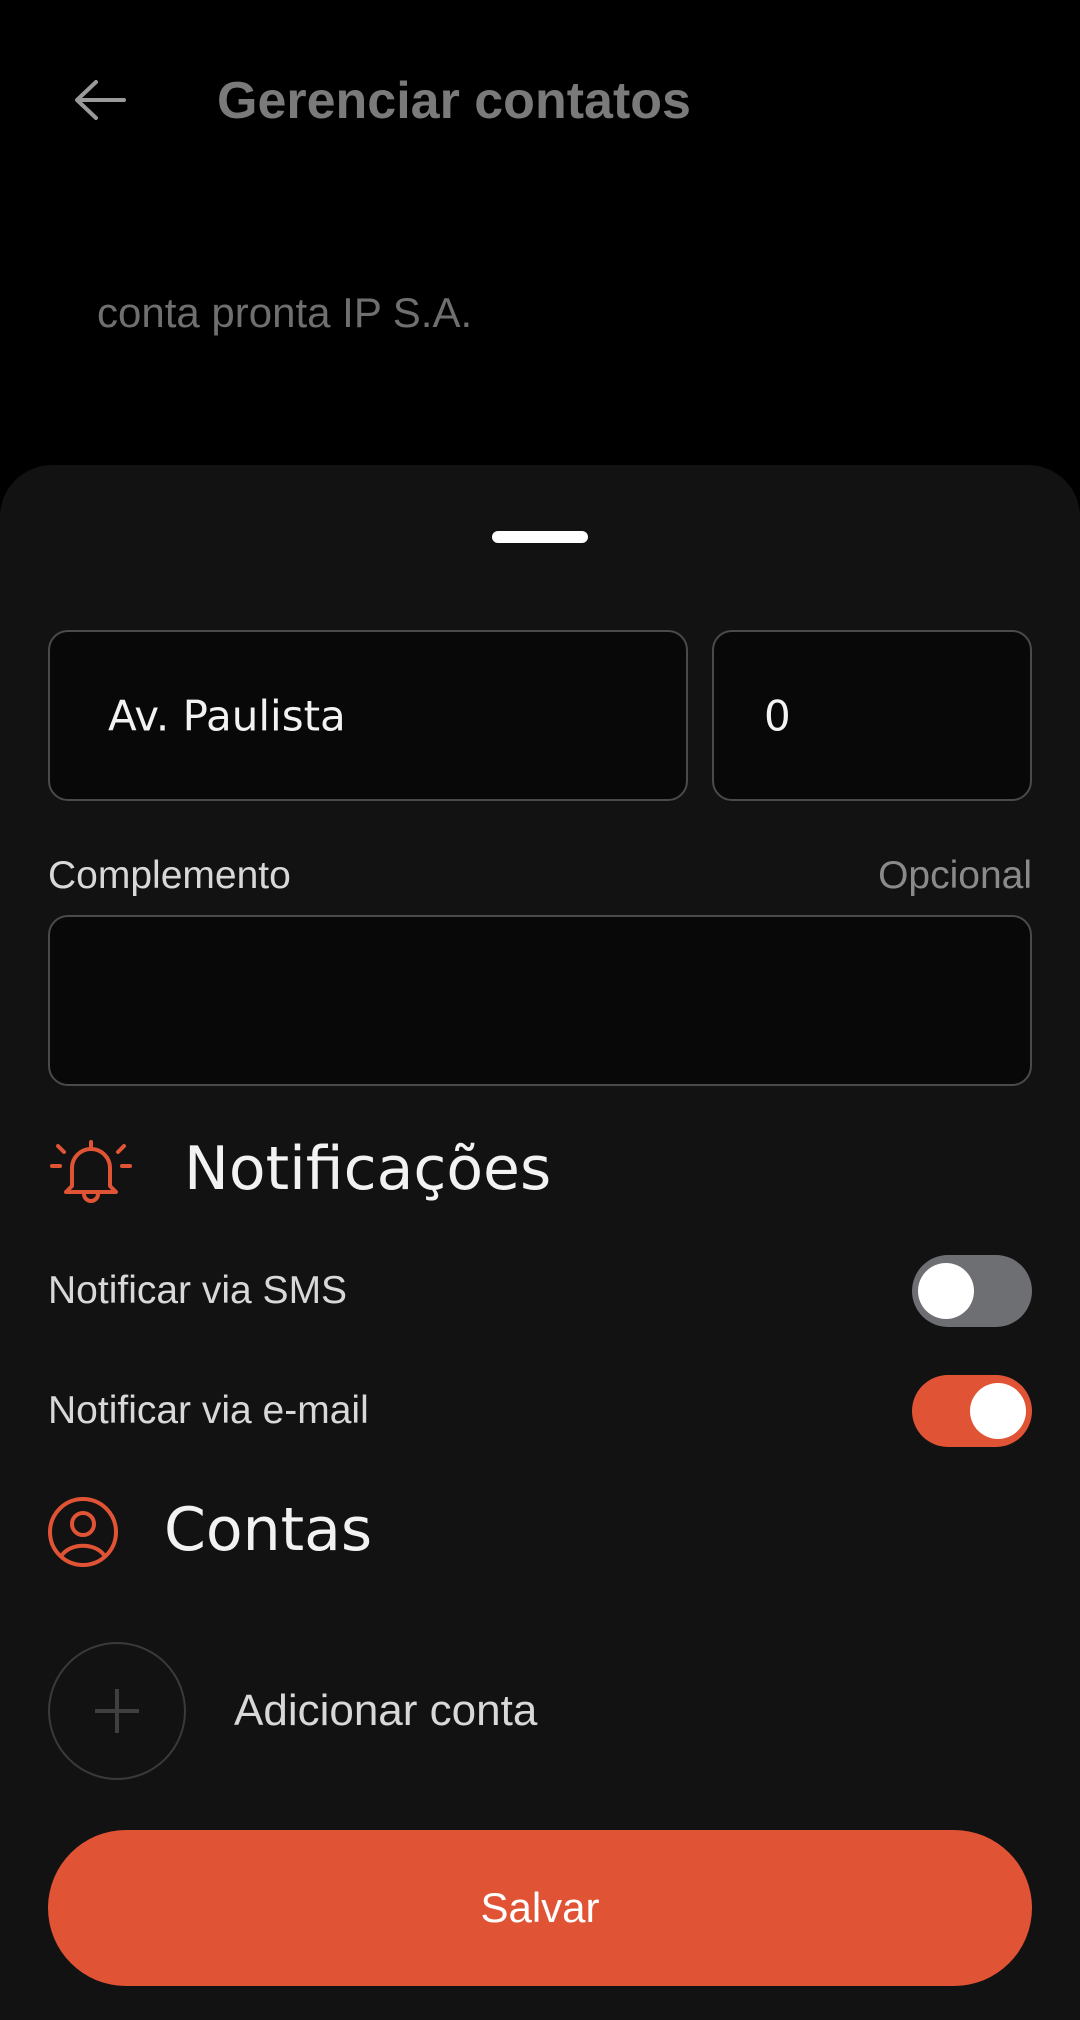 The height and width of the screenshot is (2020, 1080). Describe the element at coordinates (285, 312) in the screenshot. I see `company-name: conta pronta IP S.A.` at that location.